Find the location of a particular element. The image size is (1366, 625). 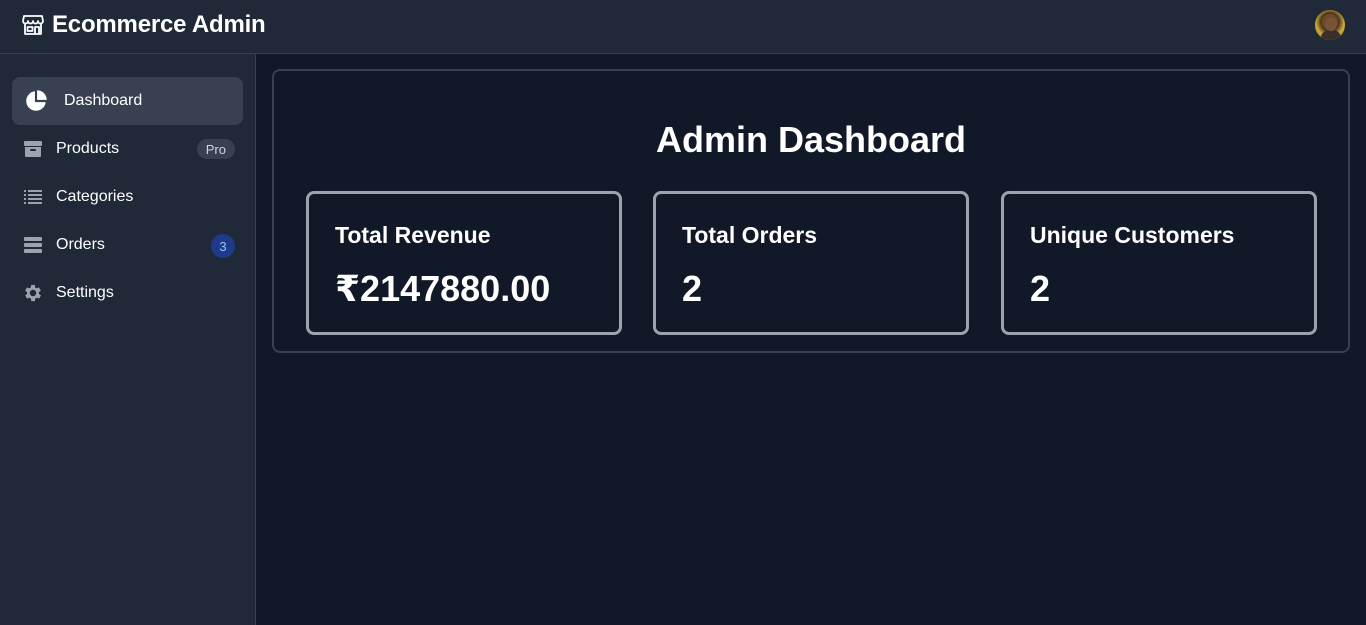

table-rows-icon is located at coordinates (33, 245).